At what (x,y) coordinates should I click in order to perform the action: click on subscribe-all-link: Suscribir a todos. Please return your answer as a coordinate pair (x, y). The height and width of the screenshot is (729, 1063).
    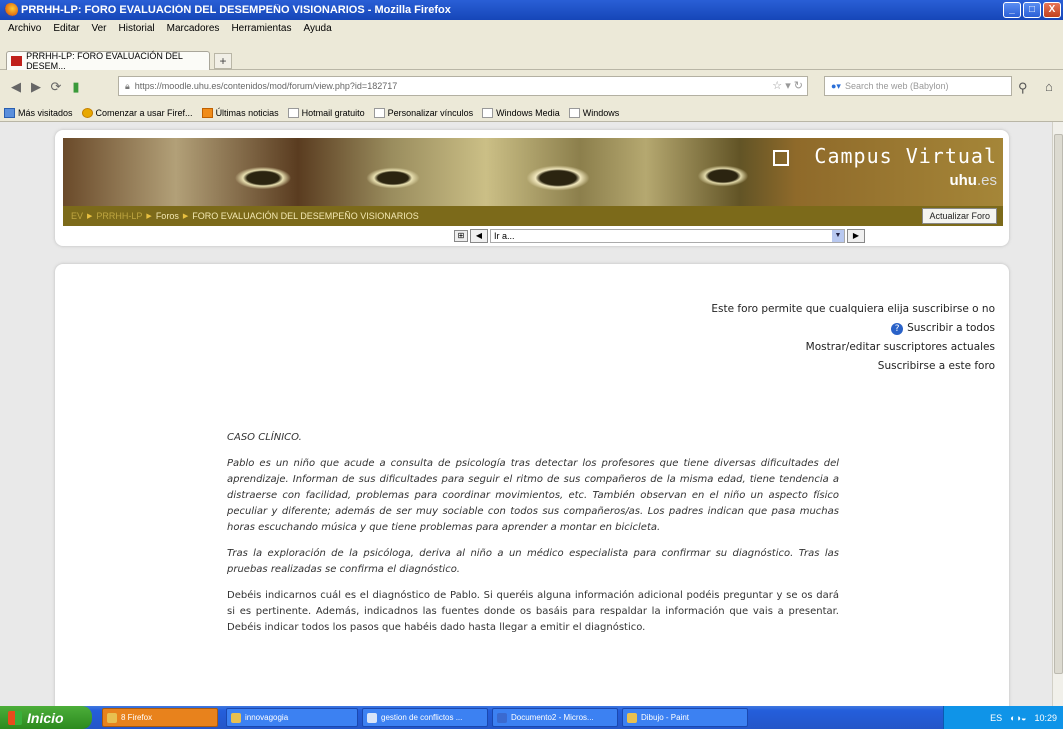
    Looking at the image, I should click on (951, 328).